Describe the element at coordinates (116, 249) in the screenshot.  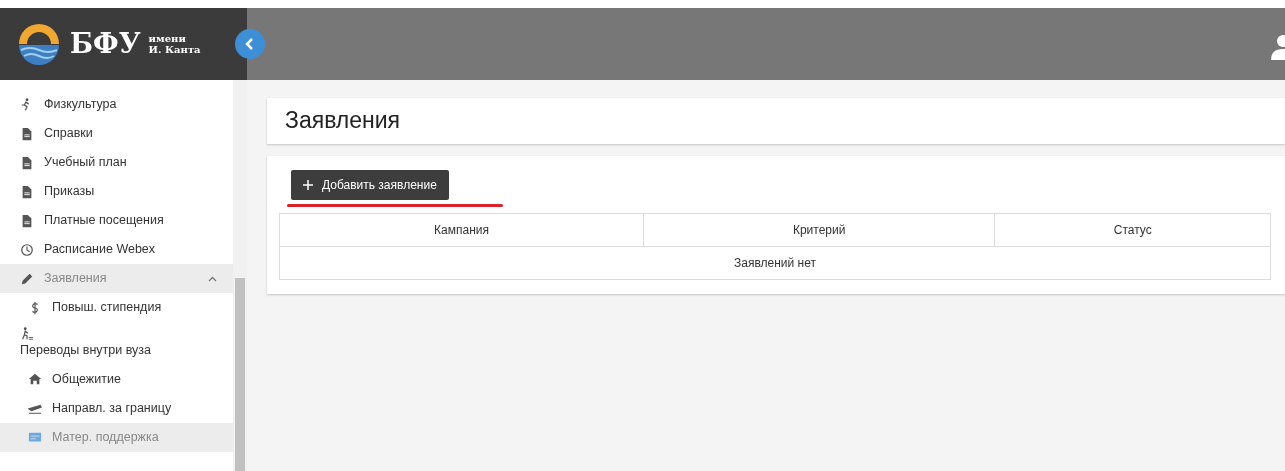
I see `sidebar-item: Расписание Webex` at that location.